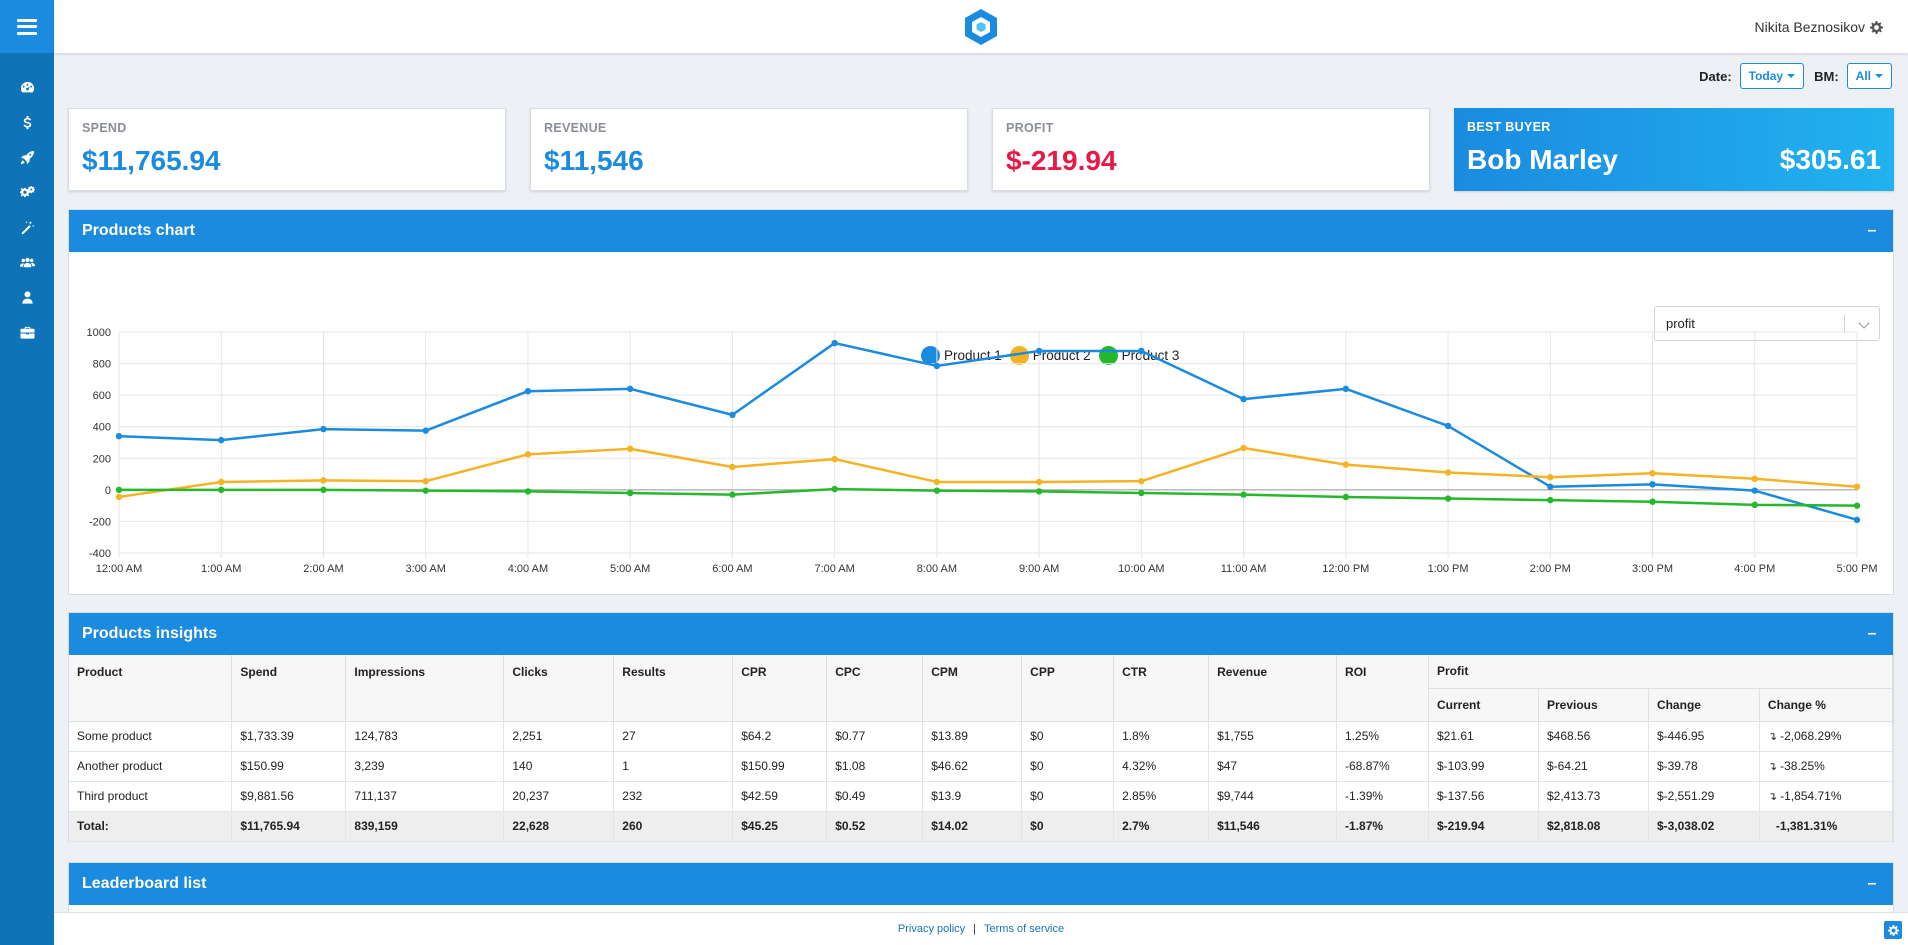 The height and width of the screenshot is (945, 1908). I want to click on sidebar-item-teams, so click(27, 262).